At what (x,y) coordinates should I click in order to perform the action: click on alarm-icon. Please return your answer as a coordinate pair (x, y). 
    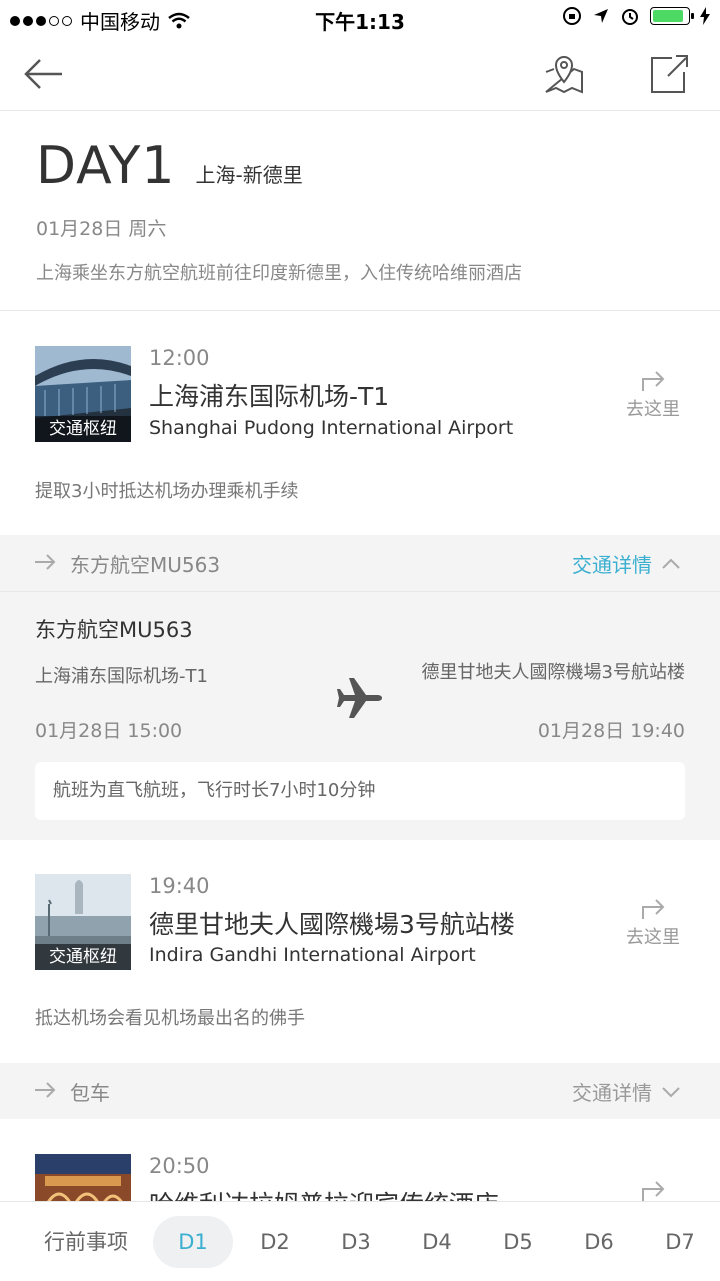
    Looking at the image, I should click on (630, 17).